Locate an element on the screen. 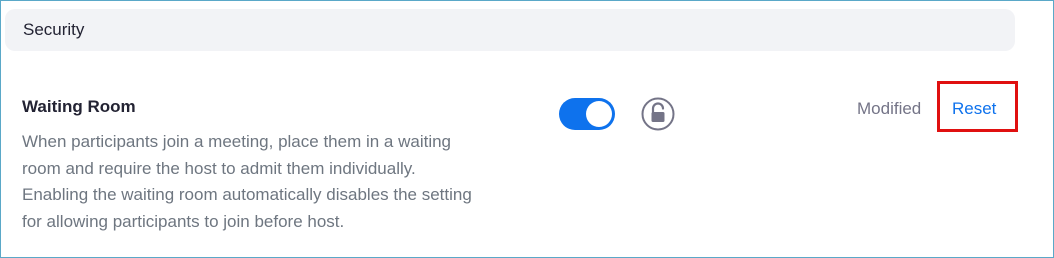  waiting-room-toggle is located at coordinates (587, 114).